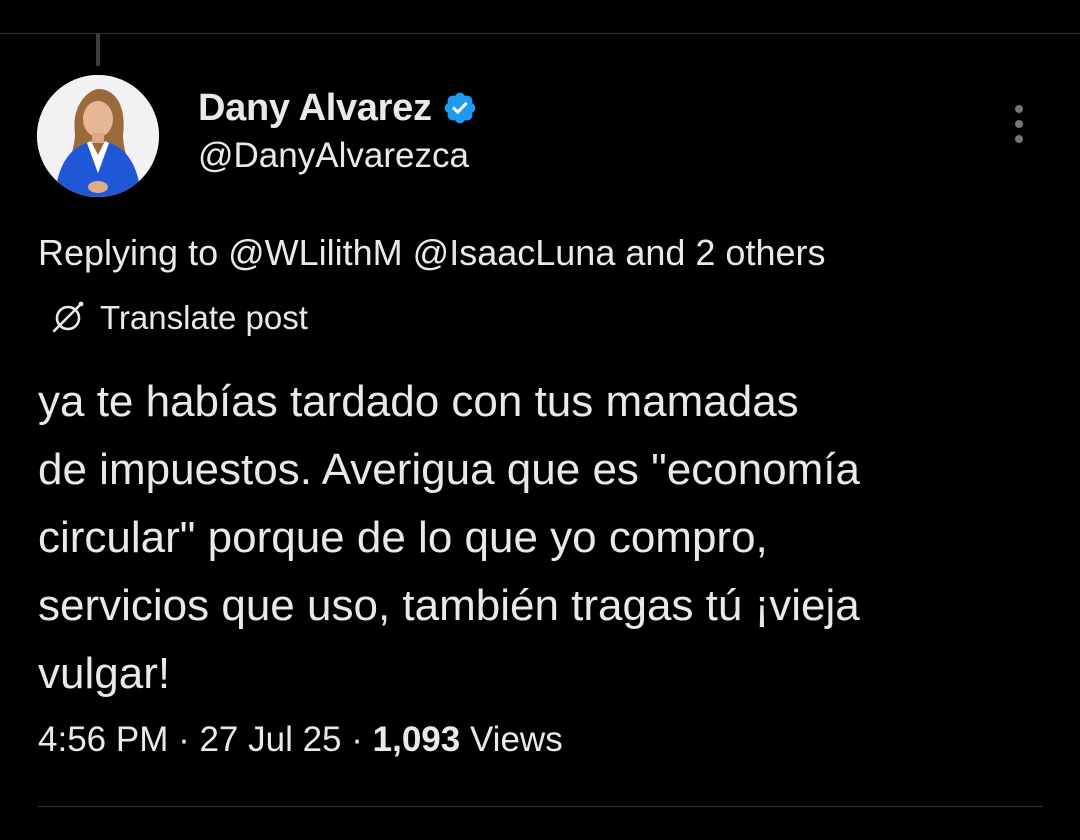 This screenshot has height=840, width=1080. Describe the element at coordinates (540, 33) in the screenshot. I see `top-divider` at that location.